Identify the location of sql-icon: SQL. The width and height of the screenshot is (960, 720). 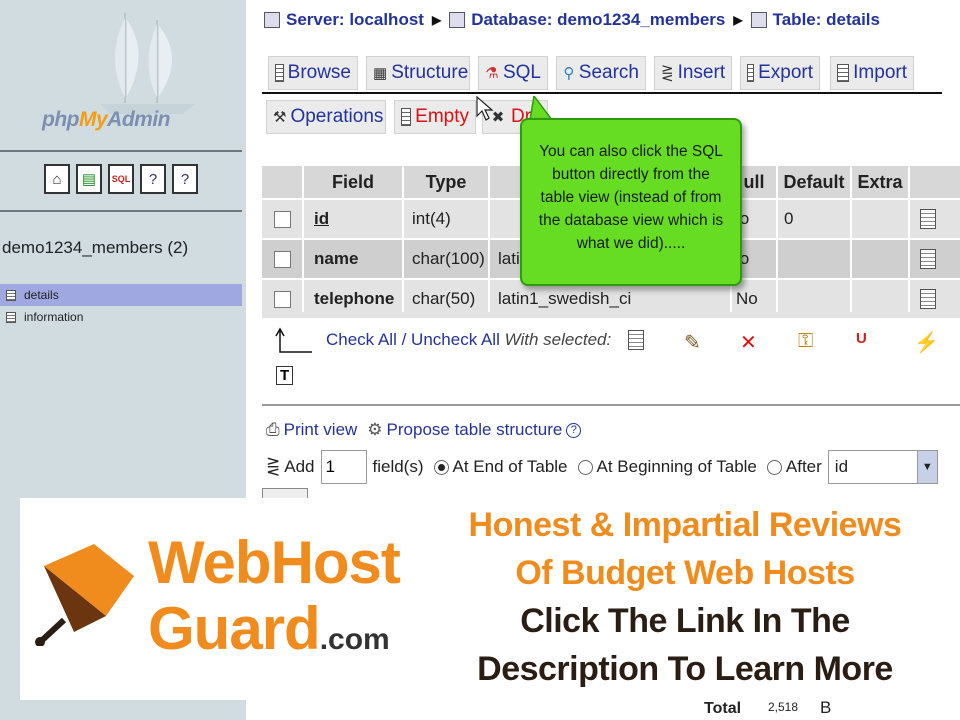
(121, 179).